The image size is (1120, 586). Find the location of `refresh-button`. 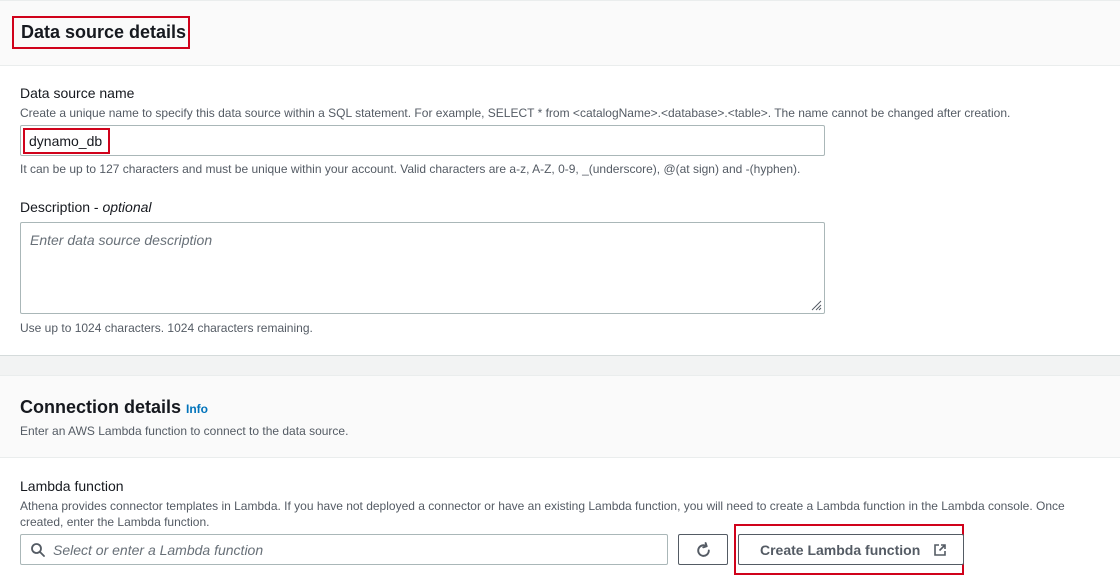

refresh-button is located at coordinates (703, 549).